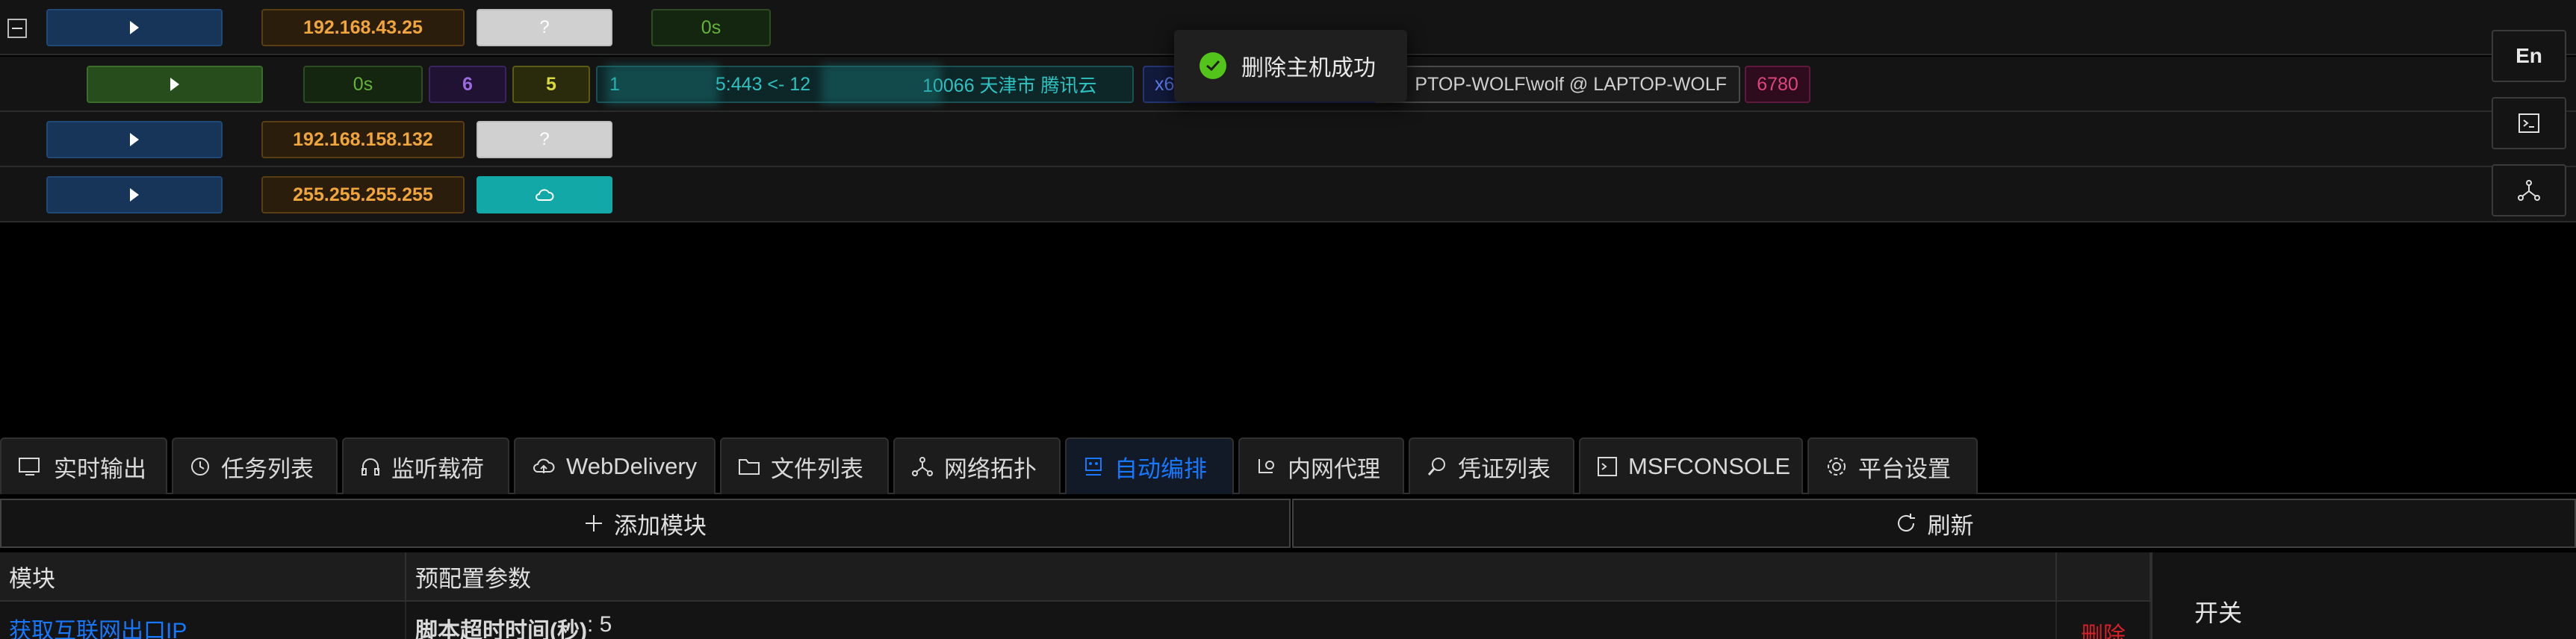 The width and height of the screenshot is (2576, 639). I want to click on param-value: : 5, so click(599, 624).